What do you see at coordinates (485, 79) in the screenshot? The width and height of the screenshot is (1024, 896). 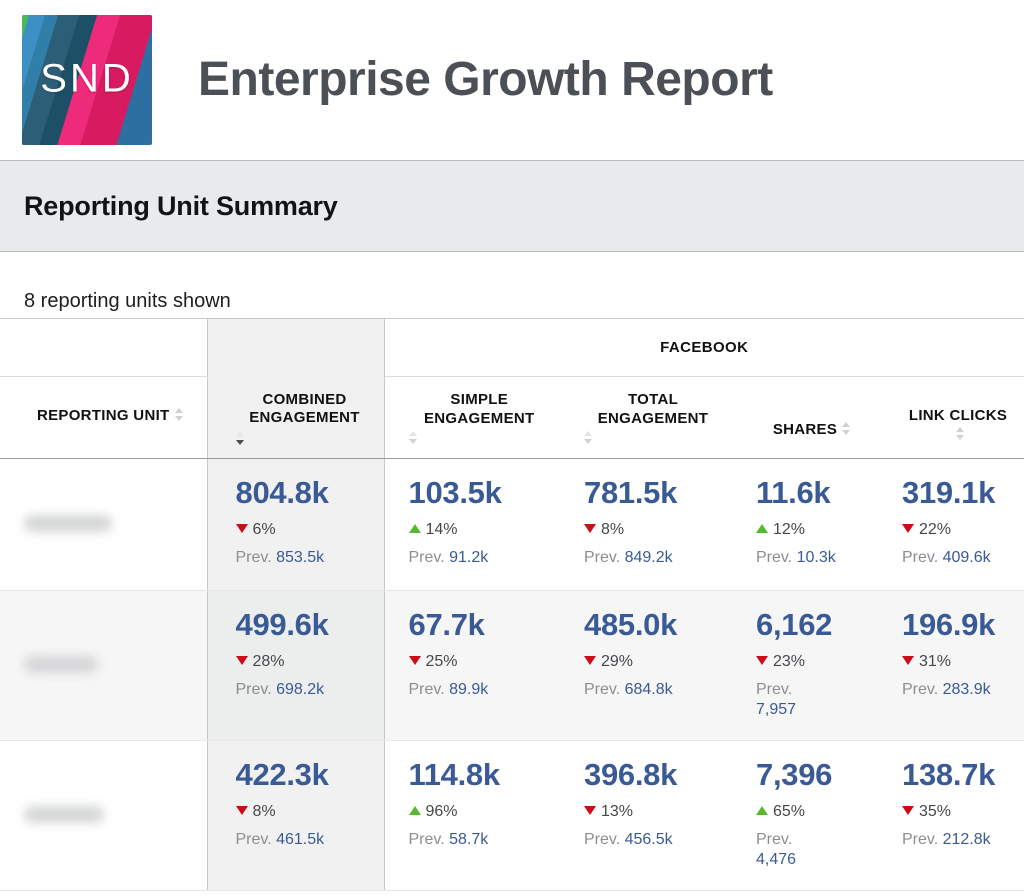 I see `page-title: Enterprise Growth Report` at bounding box center [485, 79].